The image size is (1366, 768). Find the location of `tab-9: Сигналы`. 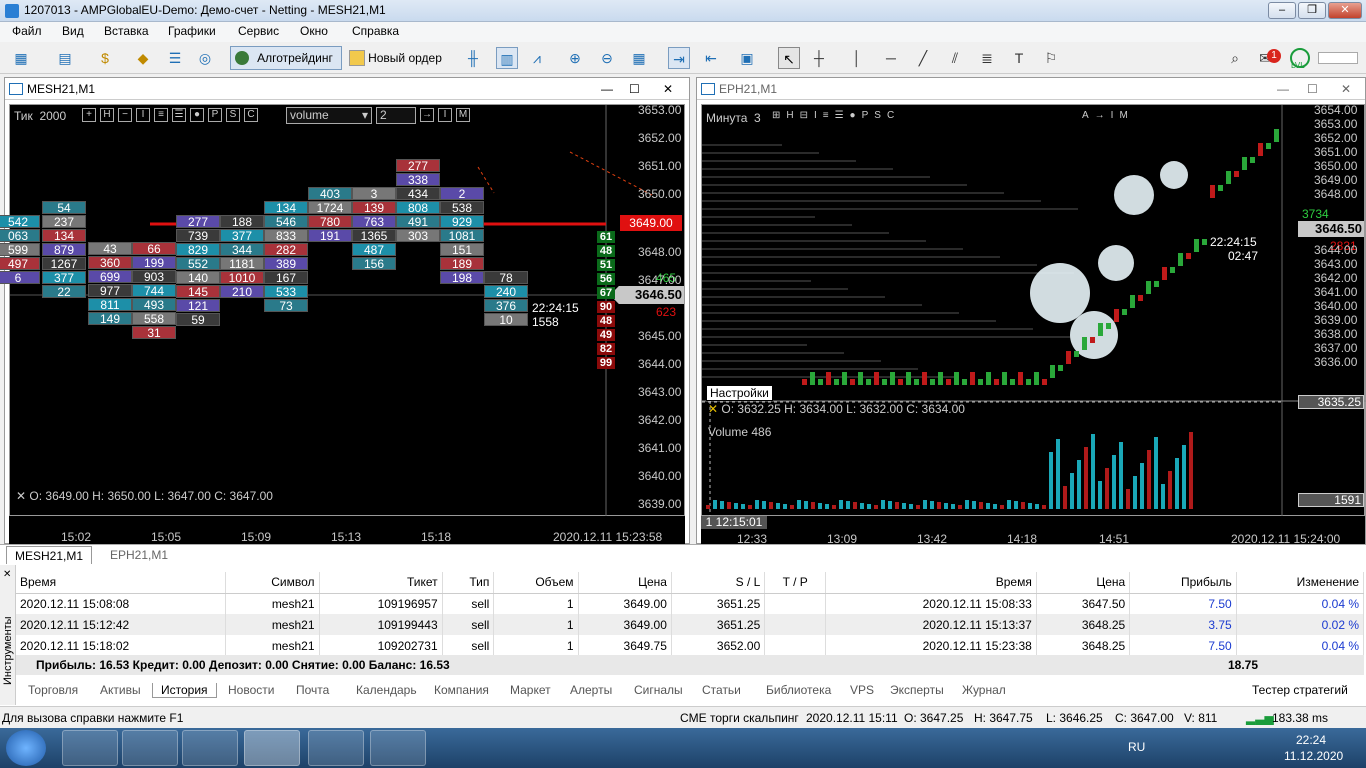

tab-9: Сигналы is located at coordinates (658, 690).